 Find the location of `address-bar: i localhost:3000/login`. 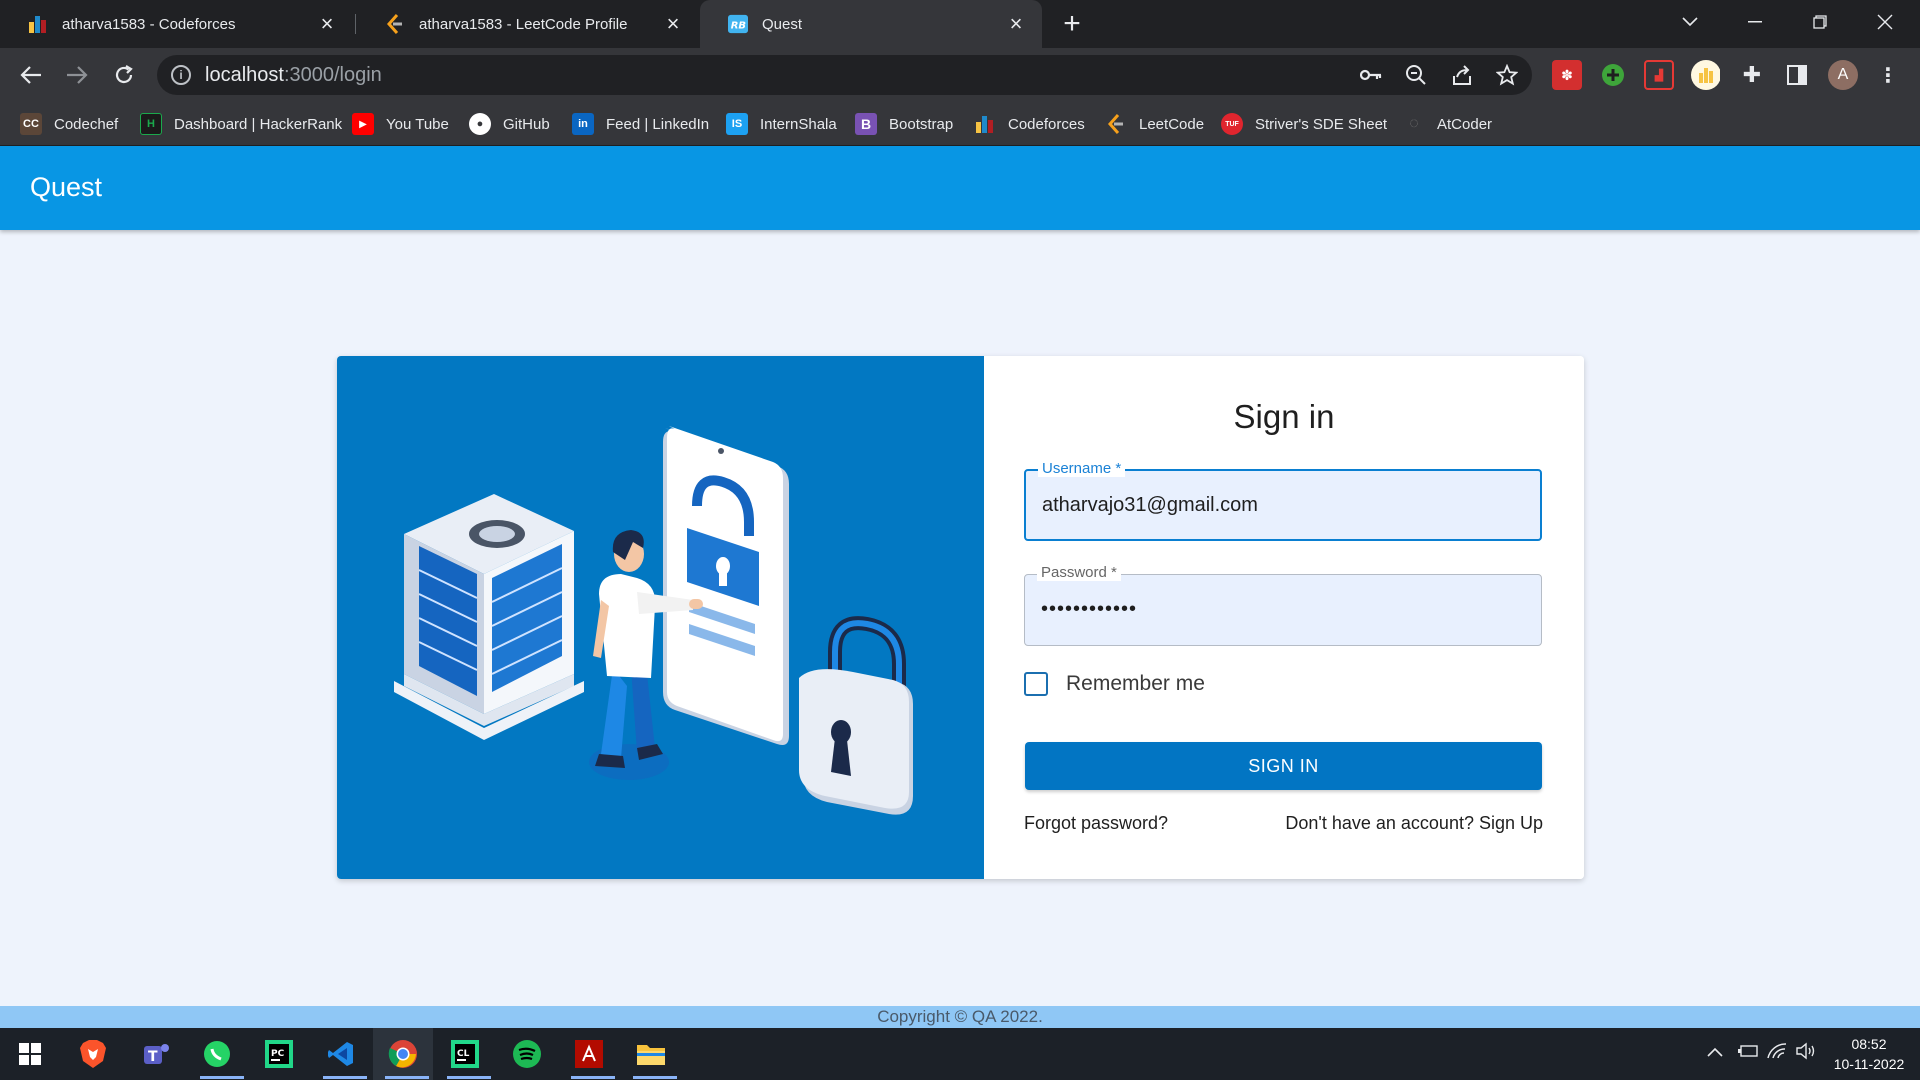

address-bar: i localhost:3000/login is located at coordinates (844, 75).